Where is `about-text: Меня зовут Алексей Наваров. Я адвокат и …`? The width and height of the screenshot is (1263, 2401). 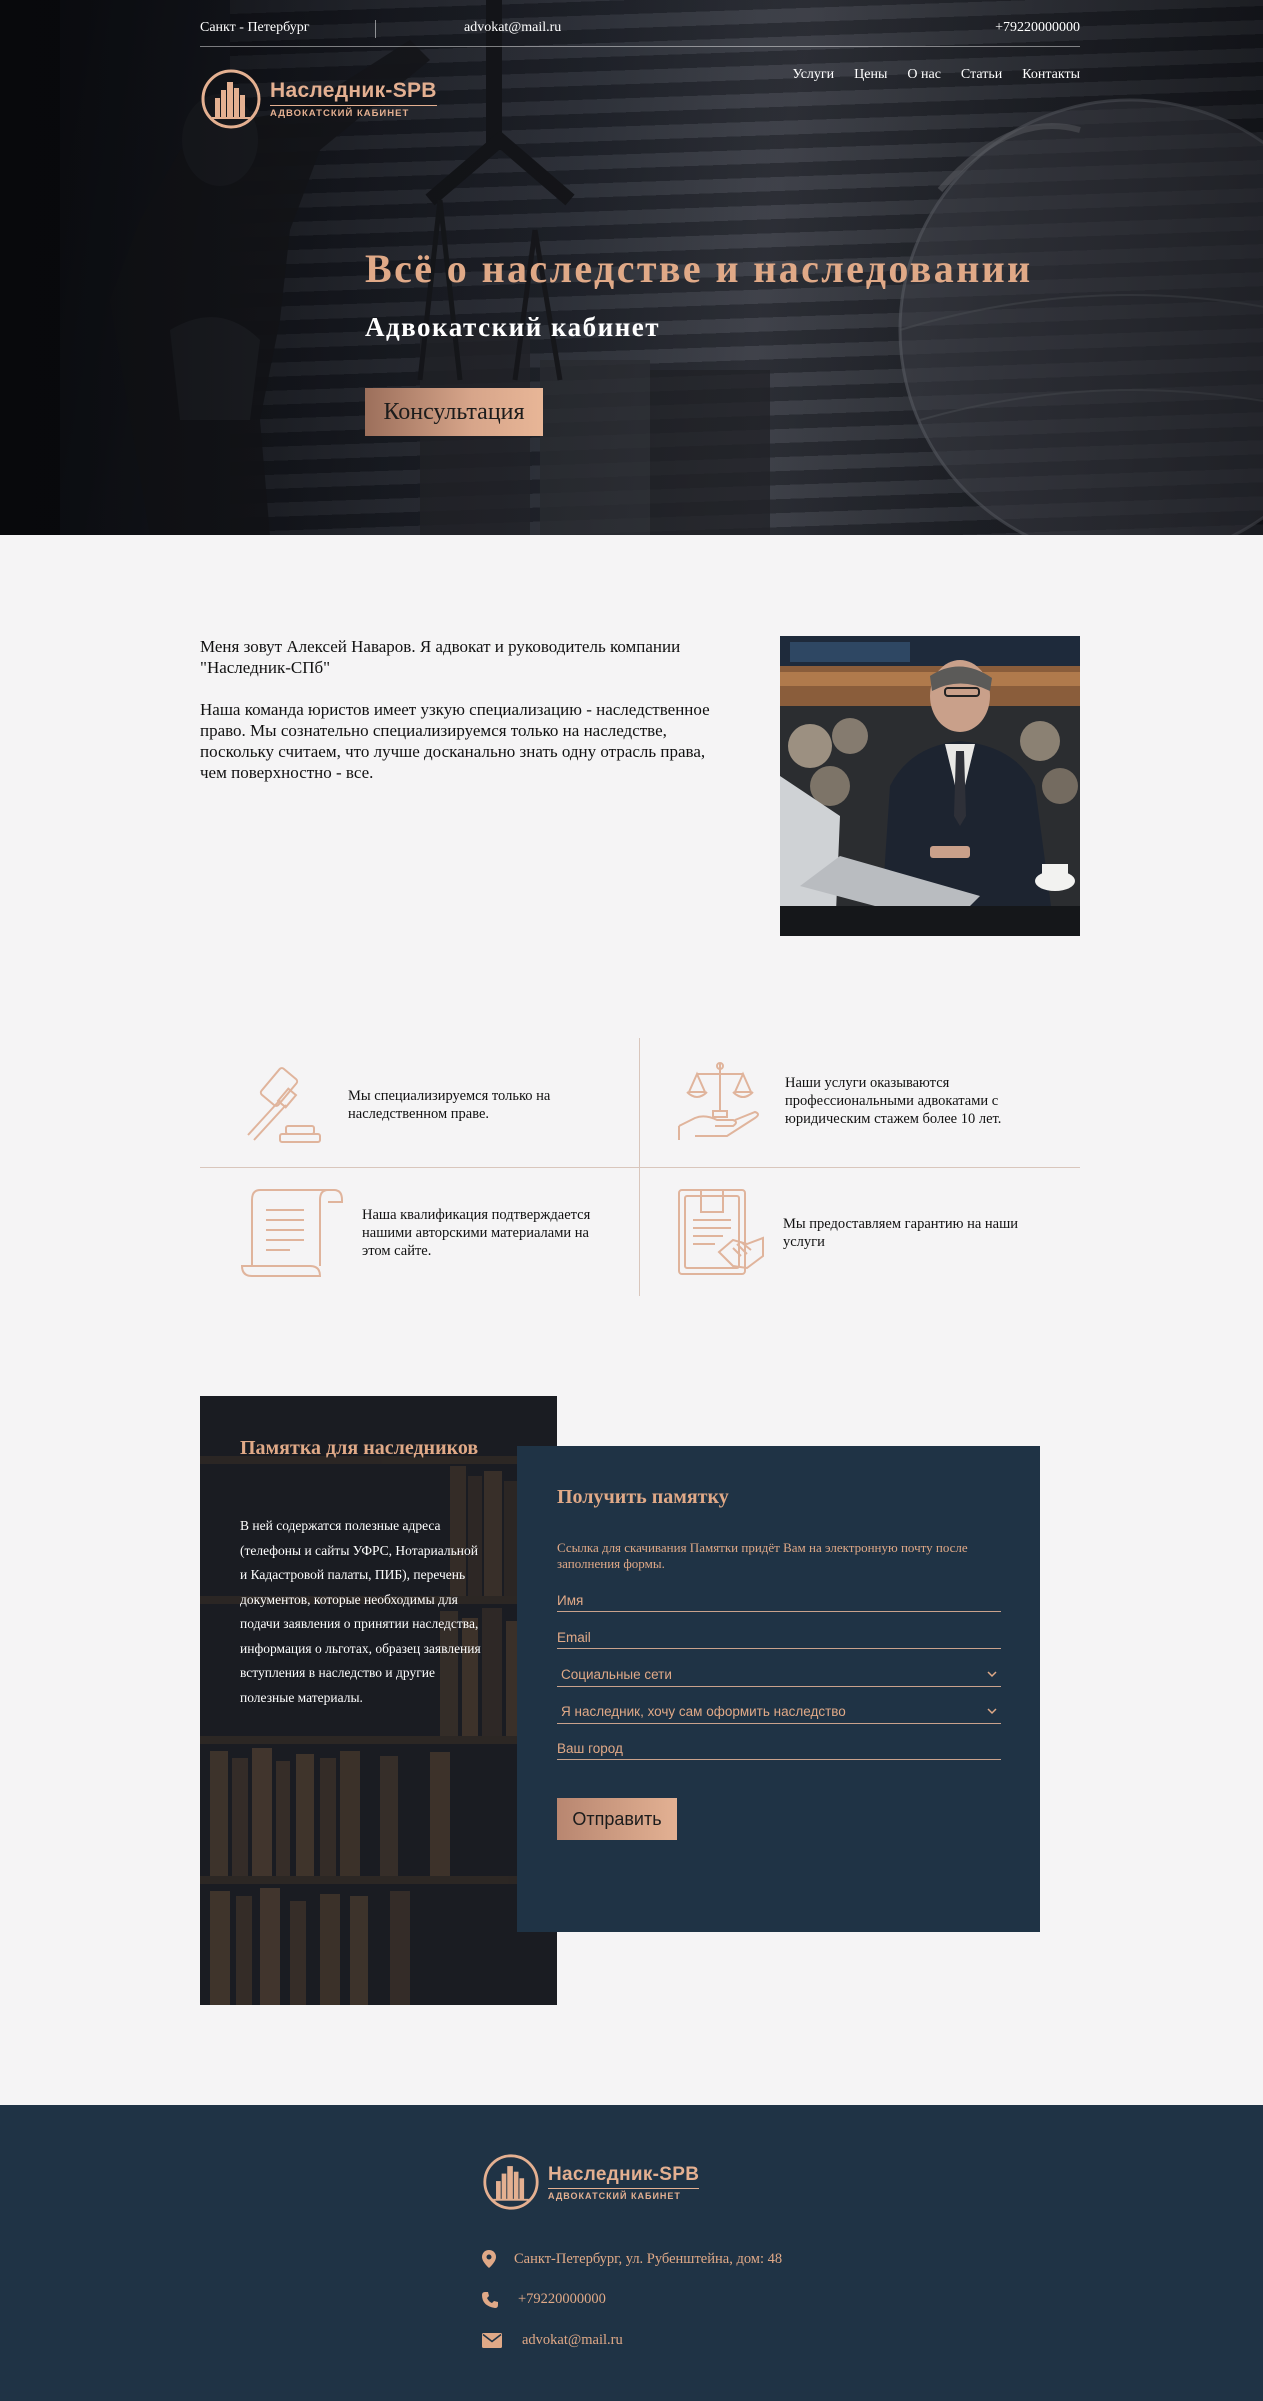
about-text: Меня зовут Алексей Наваров. Я адвокат и … is located at coordinates (460, 709).